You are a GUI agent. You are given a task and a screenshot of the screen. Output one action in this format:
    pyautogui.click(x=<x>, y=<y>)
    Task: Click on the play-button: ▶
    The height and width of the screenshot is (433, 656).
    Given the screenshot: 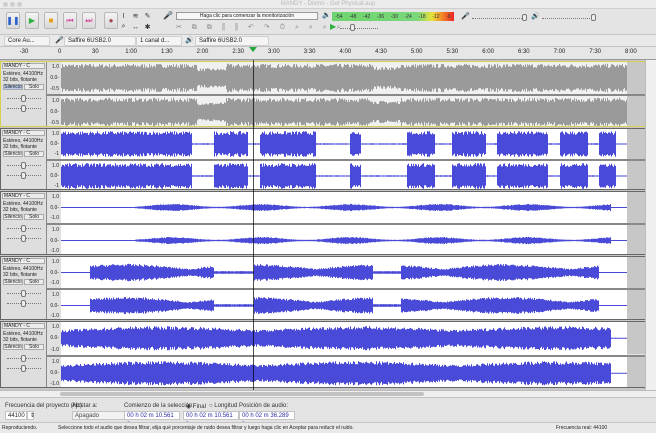 What is the action you would take?
    pyautogui.click(x=32, y=20)
    